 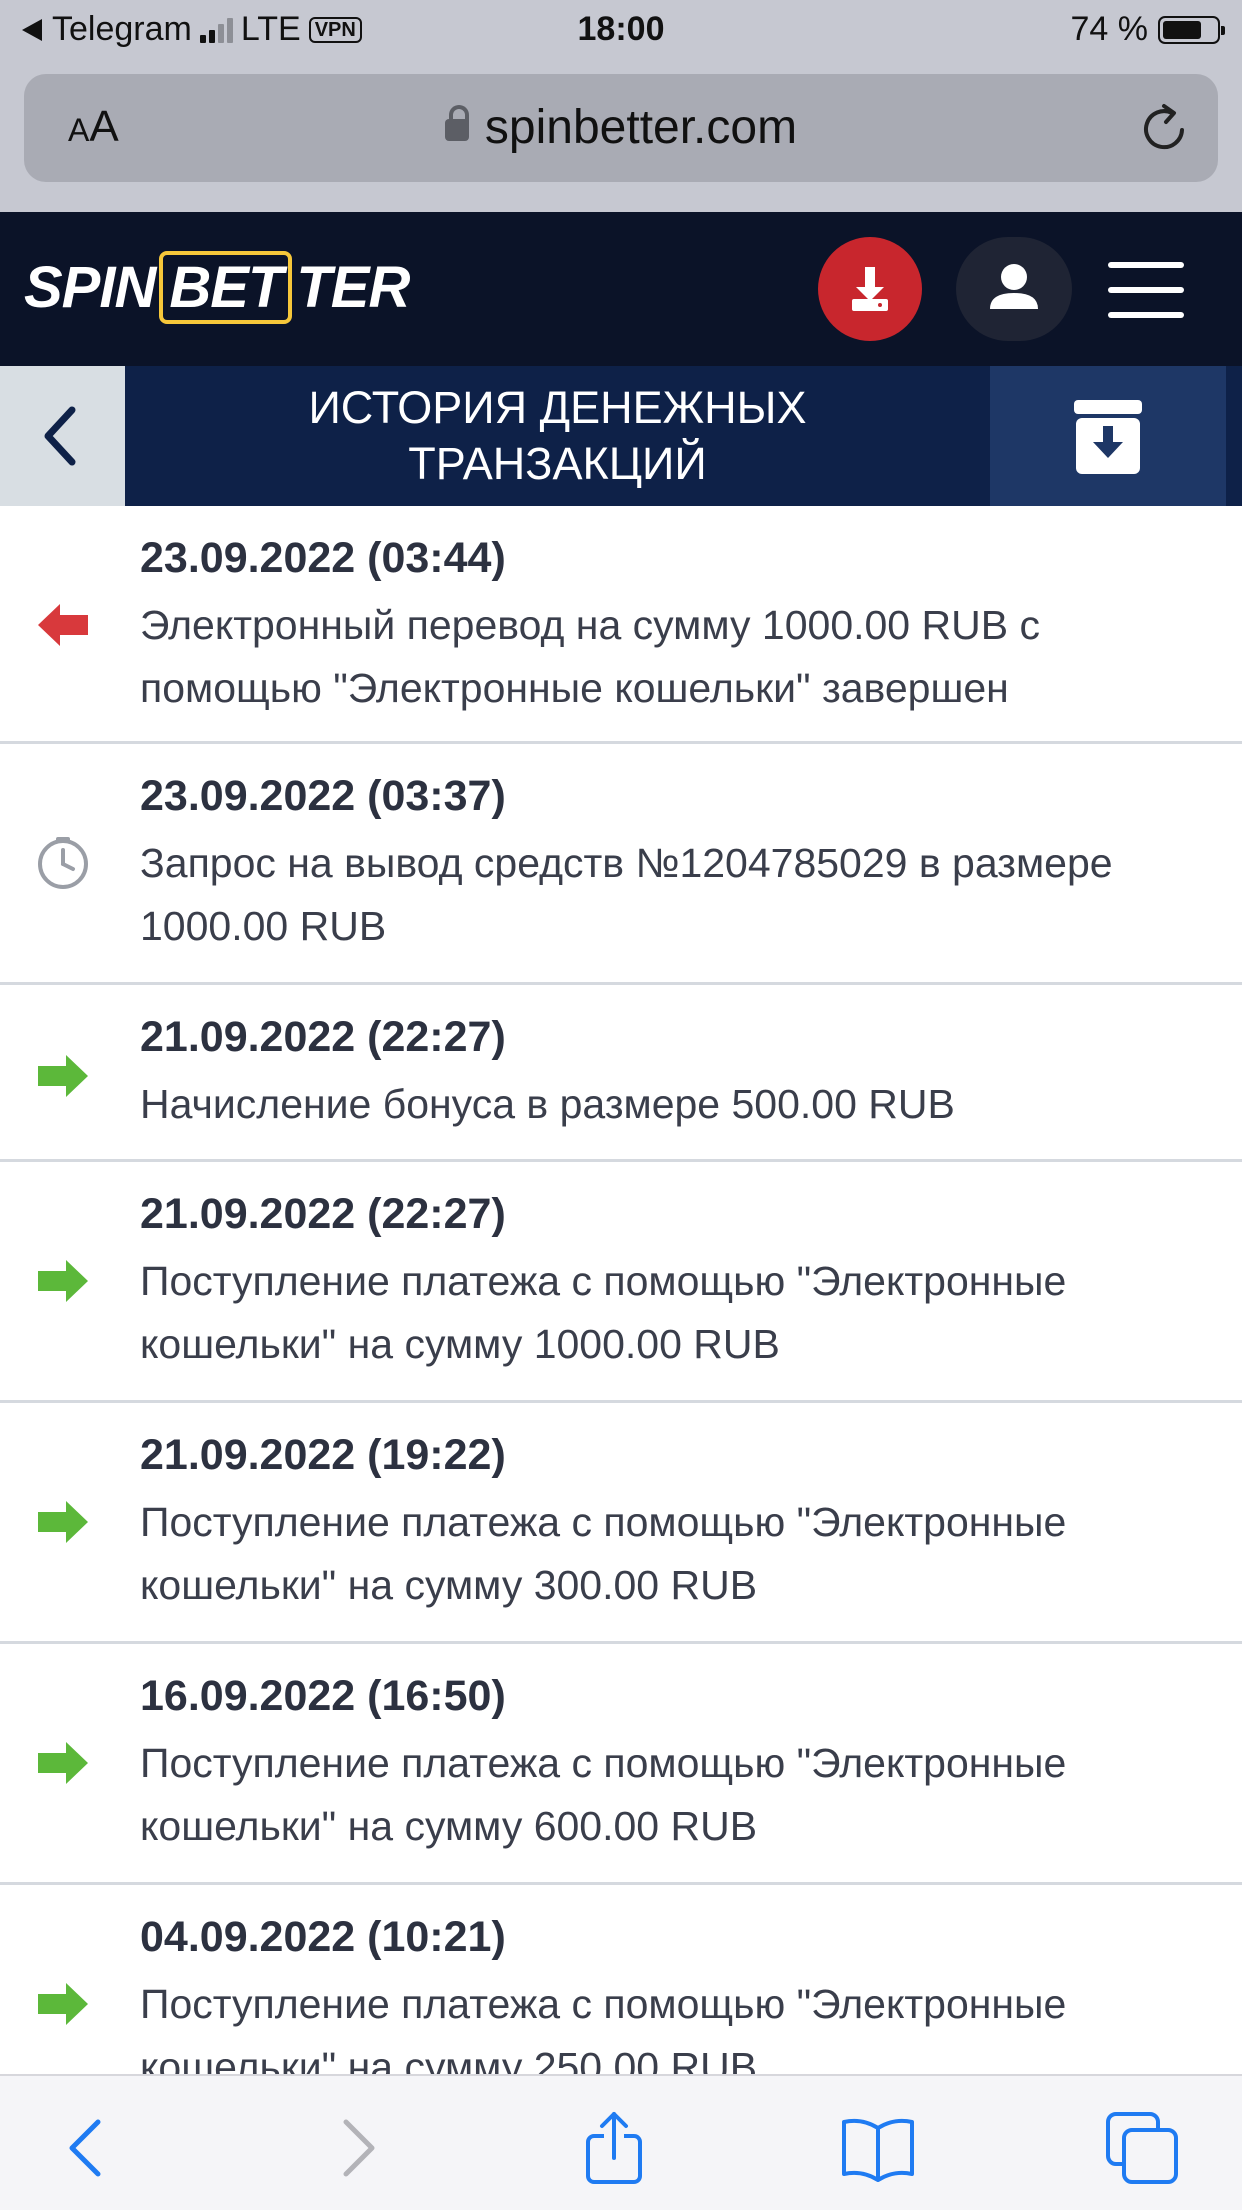 I want to click on archive-download-button, so click(x=1108, y=436).